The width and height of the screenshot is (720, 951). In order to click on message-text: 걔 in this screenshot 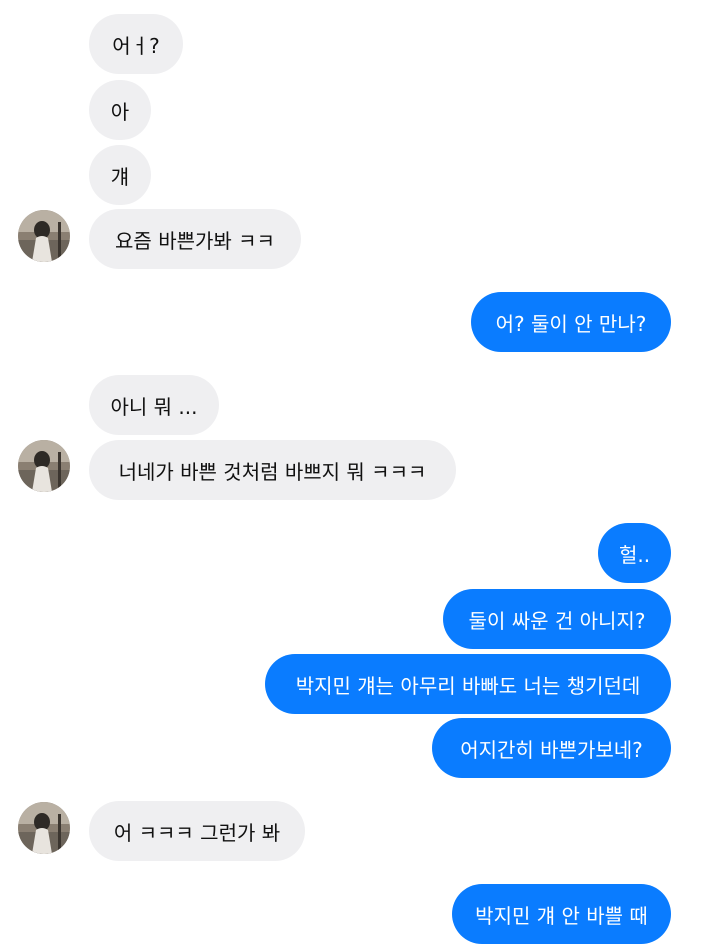, I will do `click(120, 176)`.